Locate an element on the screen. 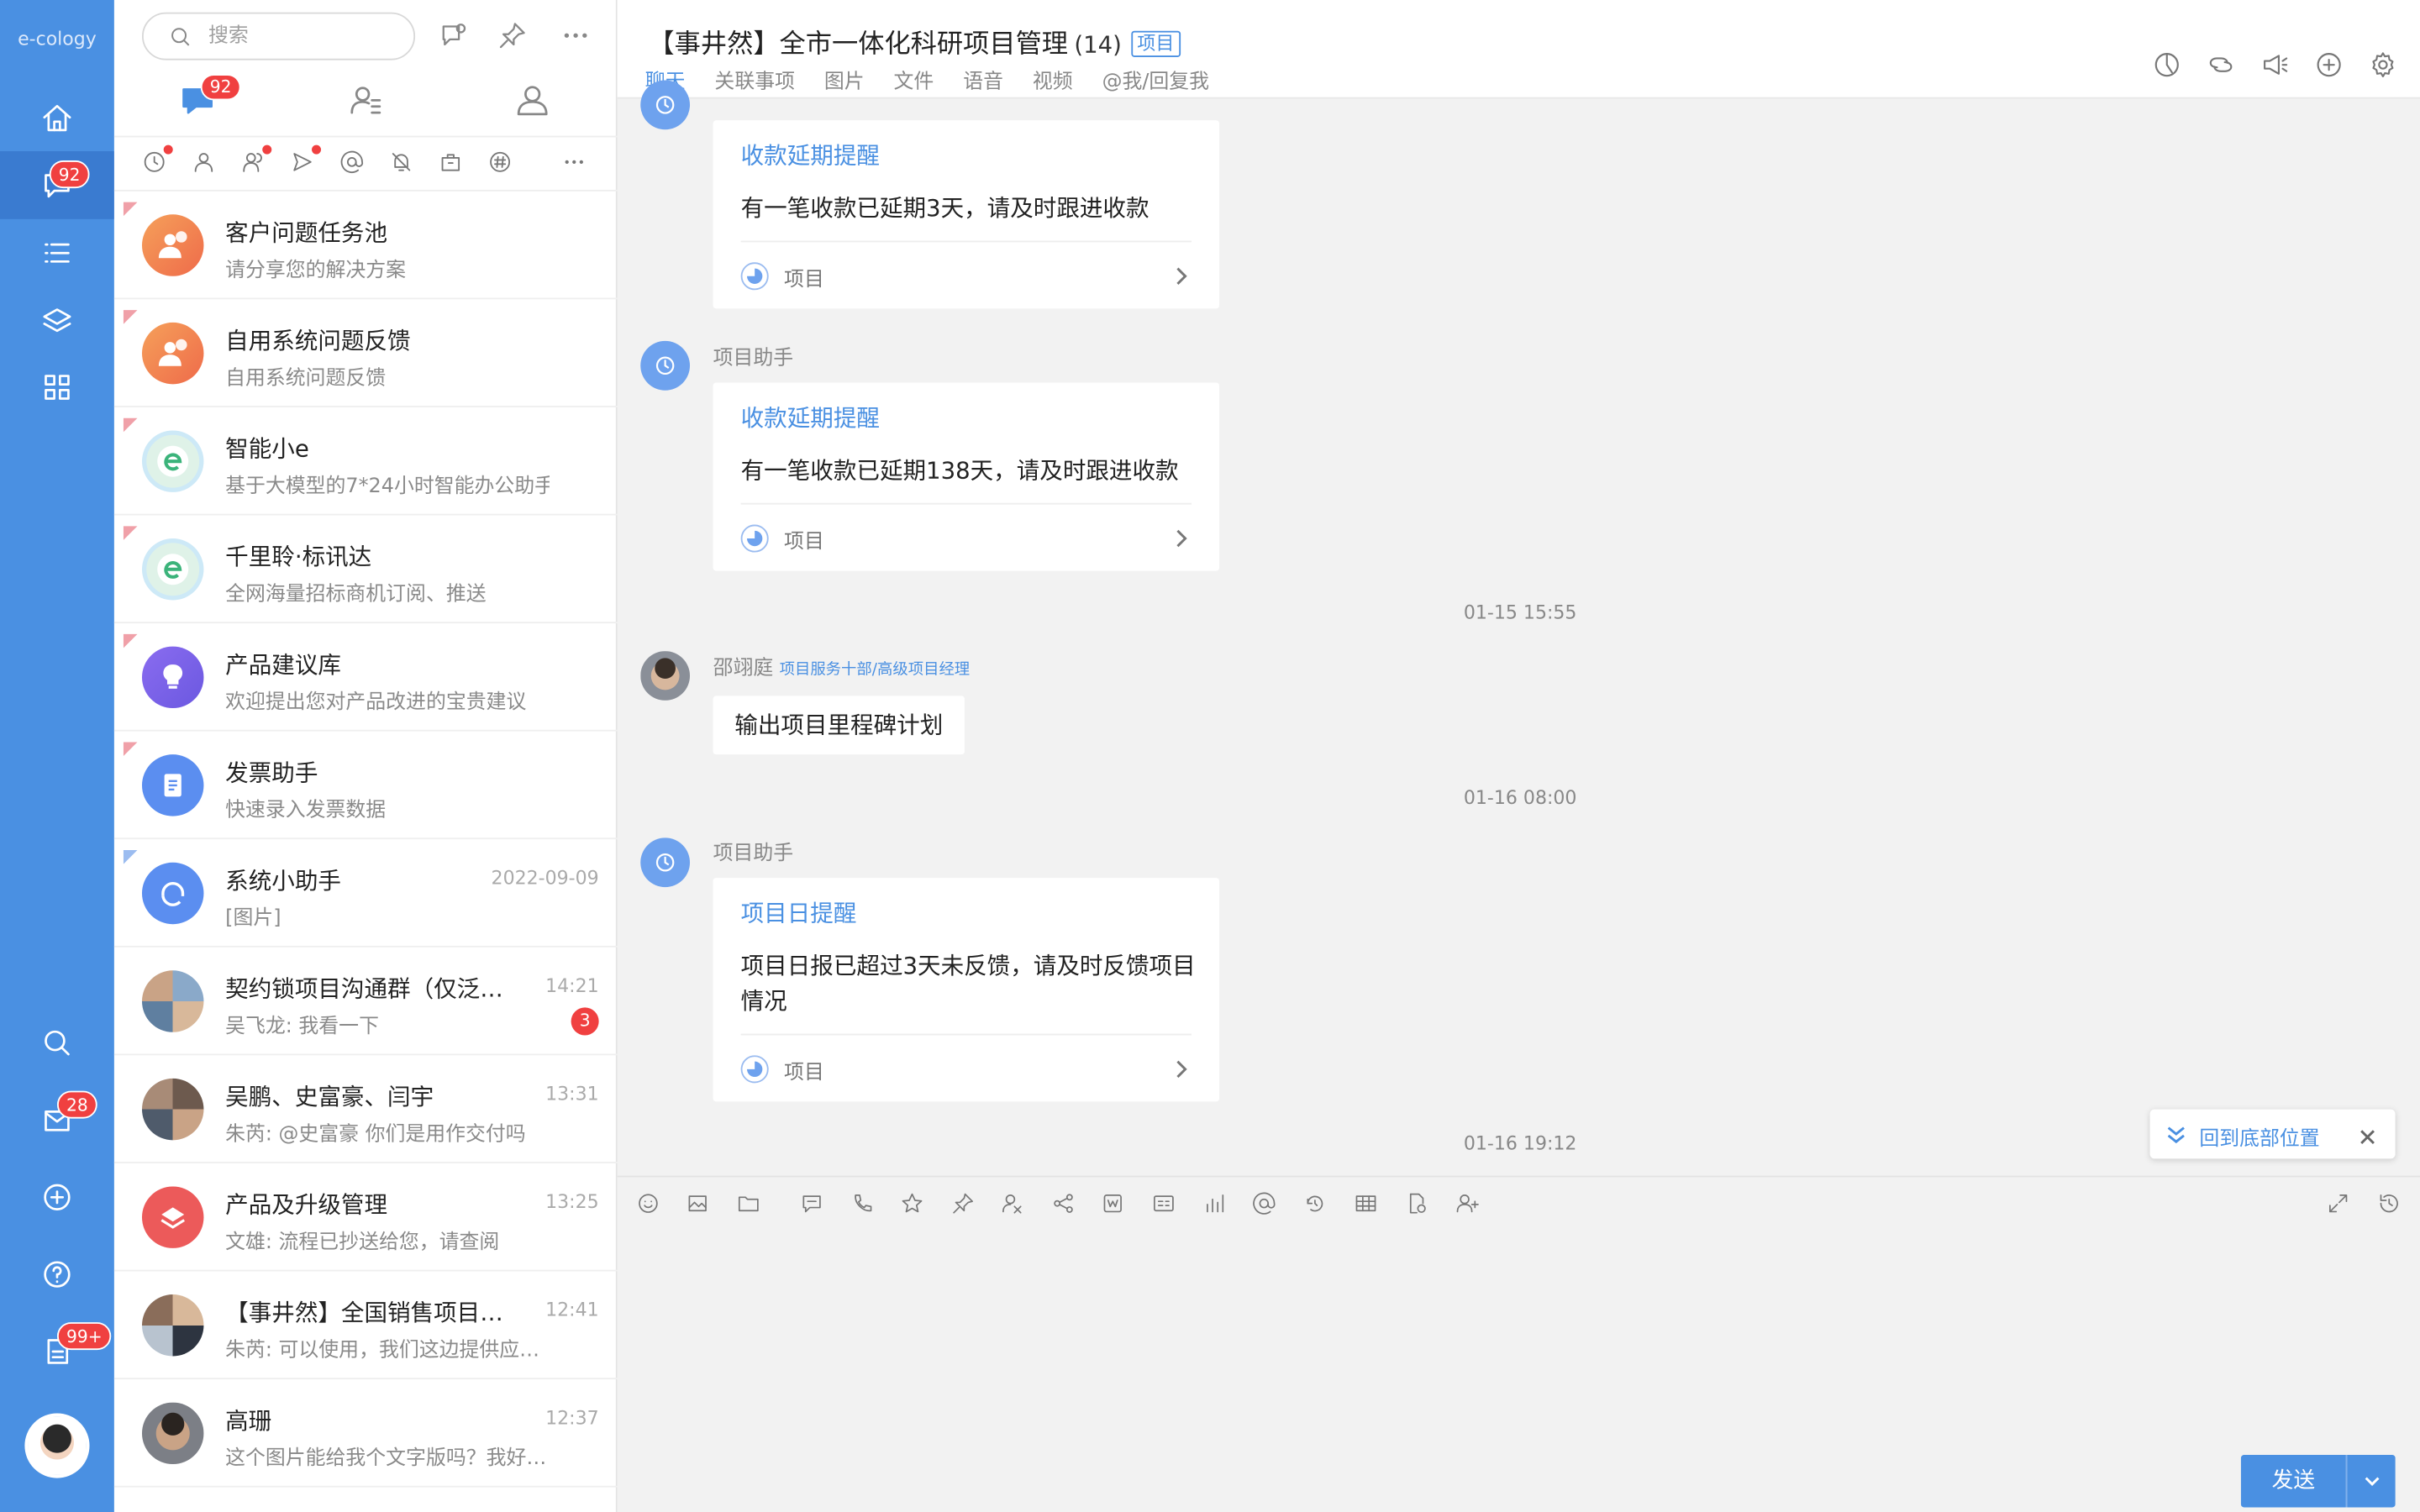 The width and height of the screenshot is (2420, 1512). conversation-item: 【事井然】全国销售项目… 朱芮: 可以使用，我们这边提供应… 12:41 is located at coordinates (366, 1325).